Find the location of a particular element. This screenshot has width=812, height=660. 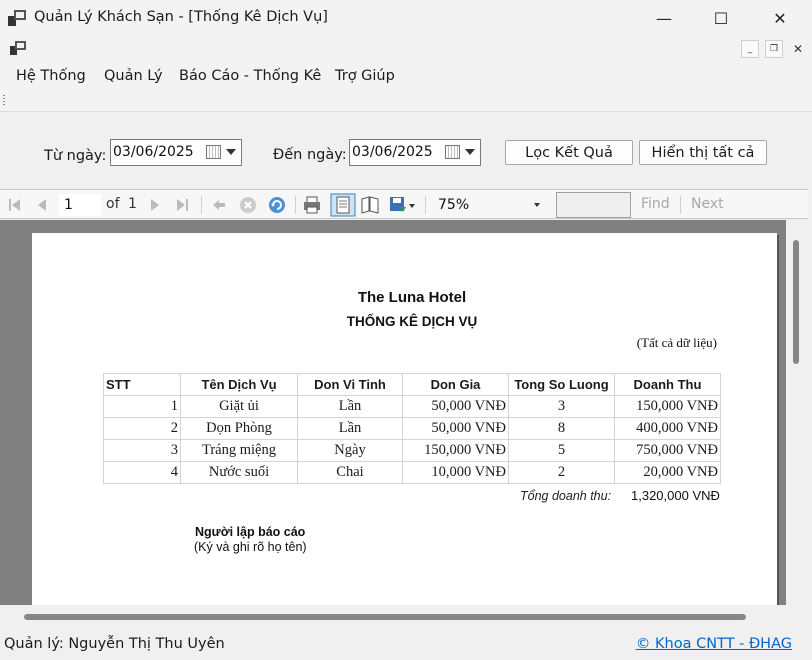

to-date-label: Đến ngày: is located at coordinates (310, 155).